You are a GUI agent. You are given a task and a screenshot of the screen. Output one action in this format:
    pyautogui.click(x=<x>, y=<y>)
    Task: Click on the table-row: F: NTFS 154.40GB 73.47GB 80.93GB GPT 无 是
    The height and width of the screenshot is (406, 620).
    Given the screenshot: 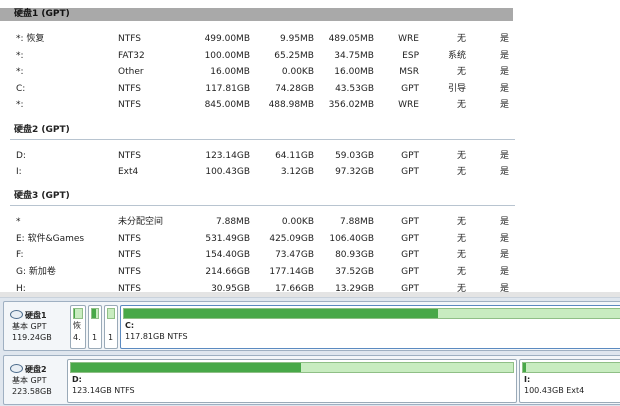 What is the action you would take?
    pyautogui.click(x=310, y=255)
    